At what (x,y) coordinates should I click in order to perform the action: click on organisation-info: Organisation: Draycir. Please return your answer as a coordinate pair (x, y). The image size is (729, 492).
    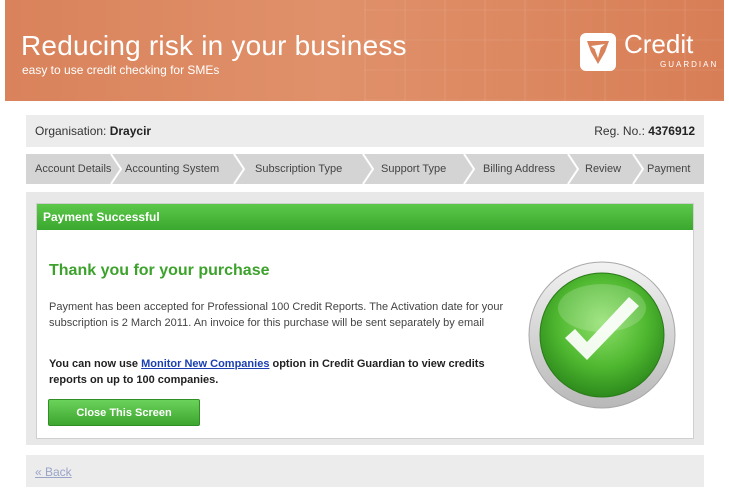
    Looking at the image, I should click on (93, 131).